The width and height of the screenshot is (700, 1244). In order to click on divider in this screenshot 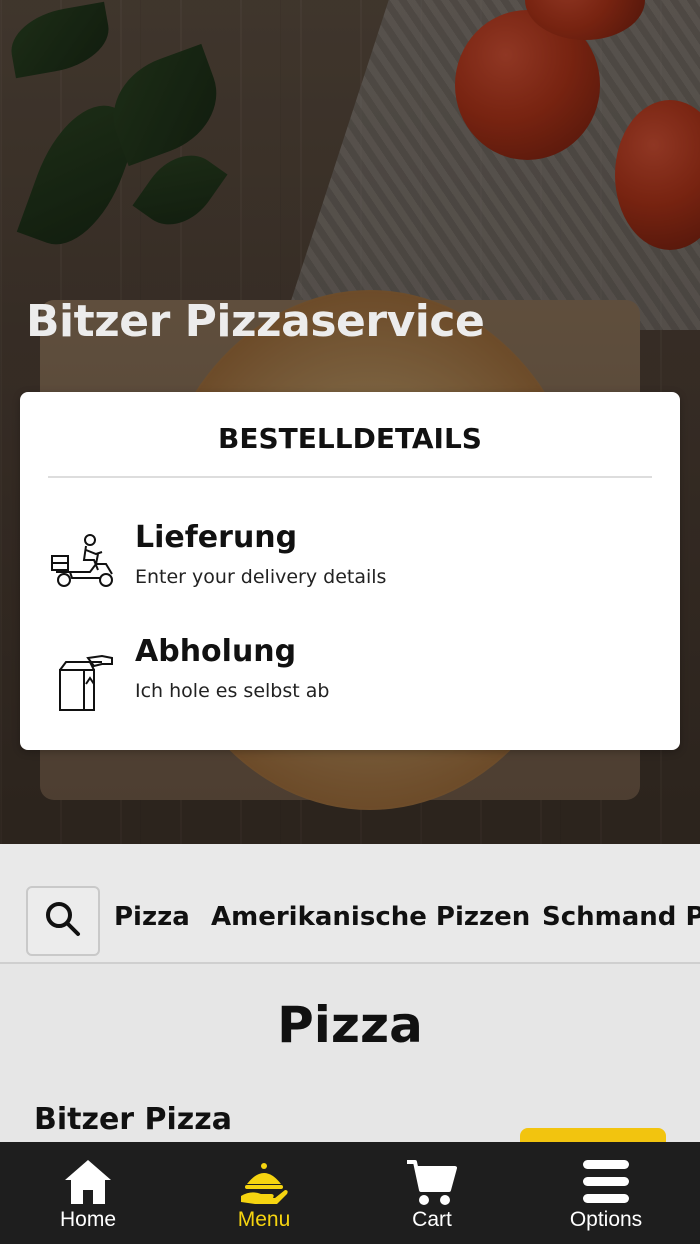, I will do `click(350, 477)`.